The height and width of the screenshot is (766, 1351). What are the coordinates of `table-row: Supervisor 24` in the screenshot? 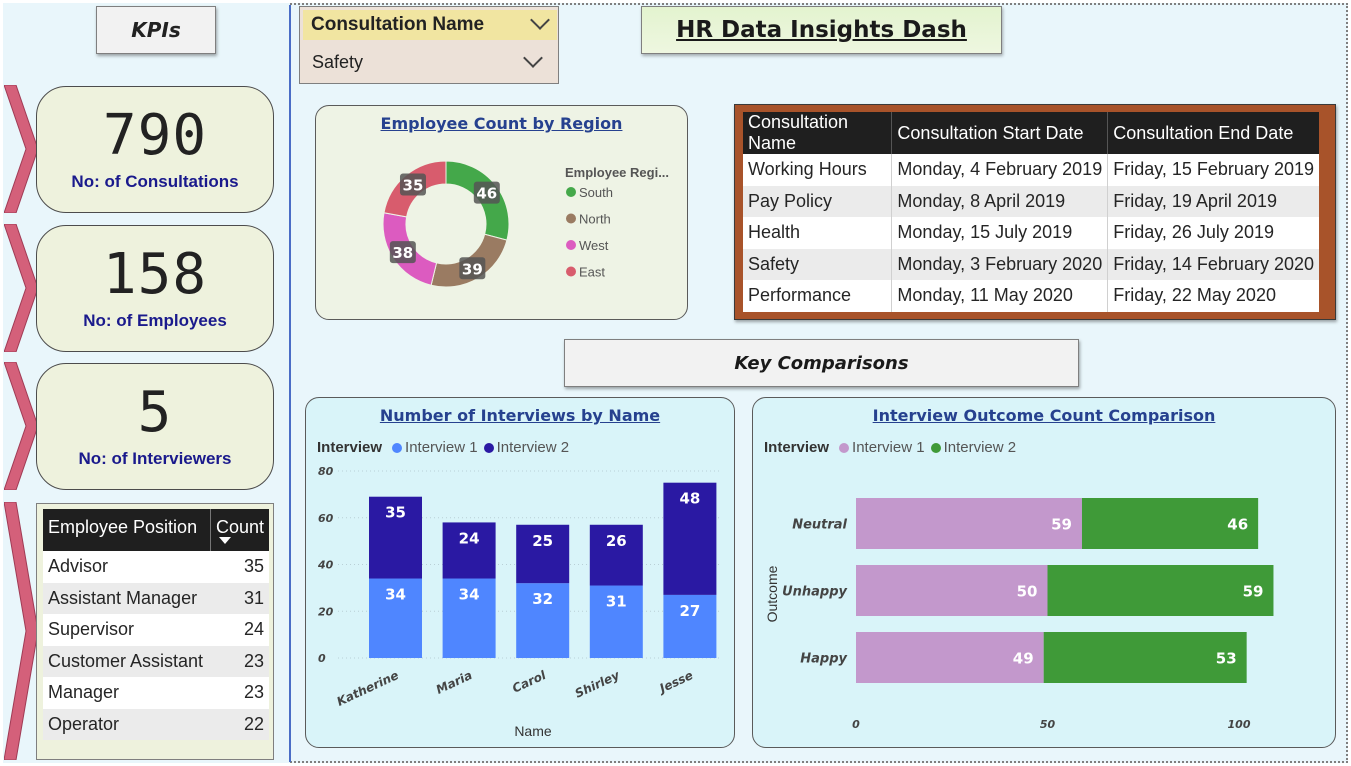 It's located at (156, 630).